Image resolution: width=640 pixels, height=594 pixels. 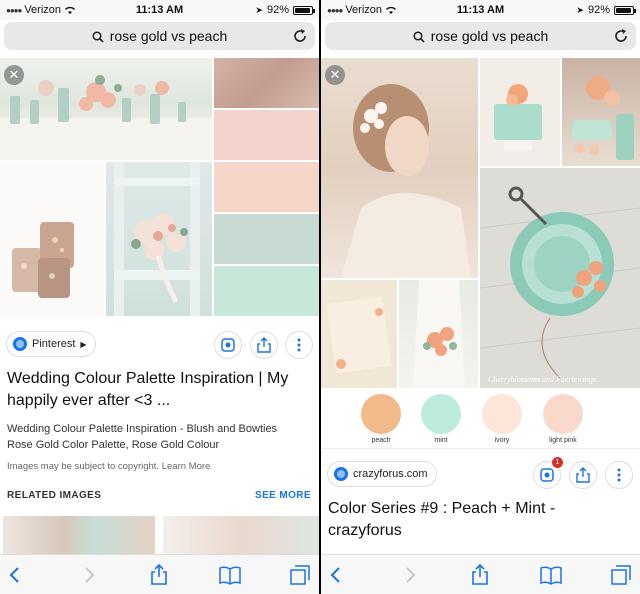 I want to click on source-chip: crazyforus.com, so click(x=382, y=474).